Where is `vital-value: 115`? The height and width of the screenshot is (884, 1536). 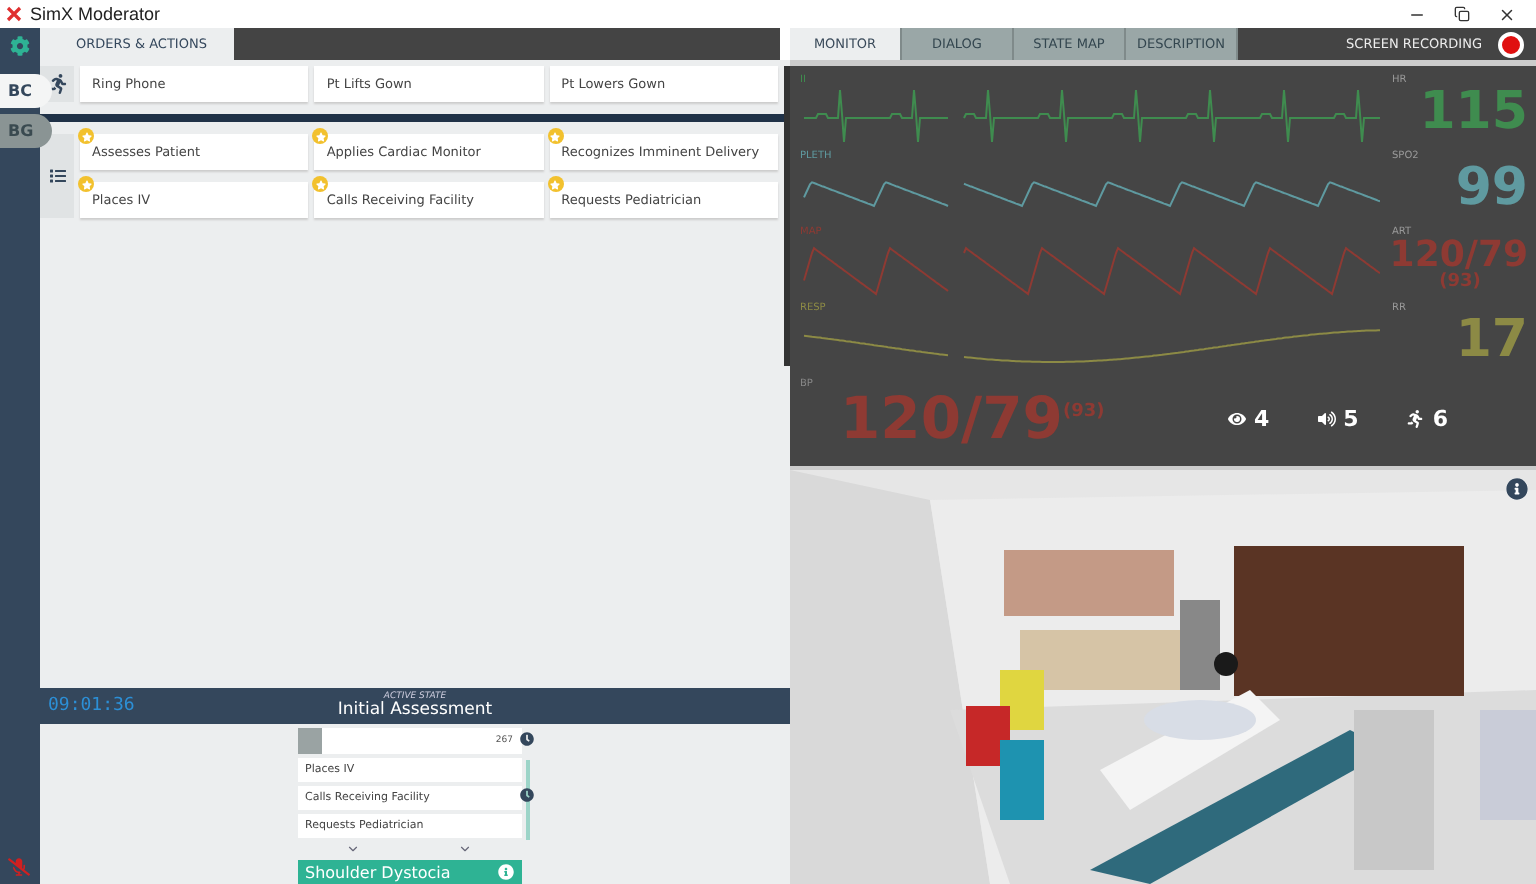 vital-value: 115 is located at coordinates (1473, 112).